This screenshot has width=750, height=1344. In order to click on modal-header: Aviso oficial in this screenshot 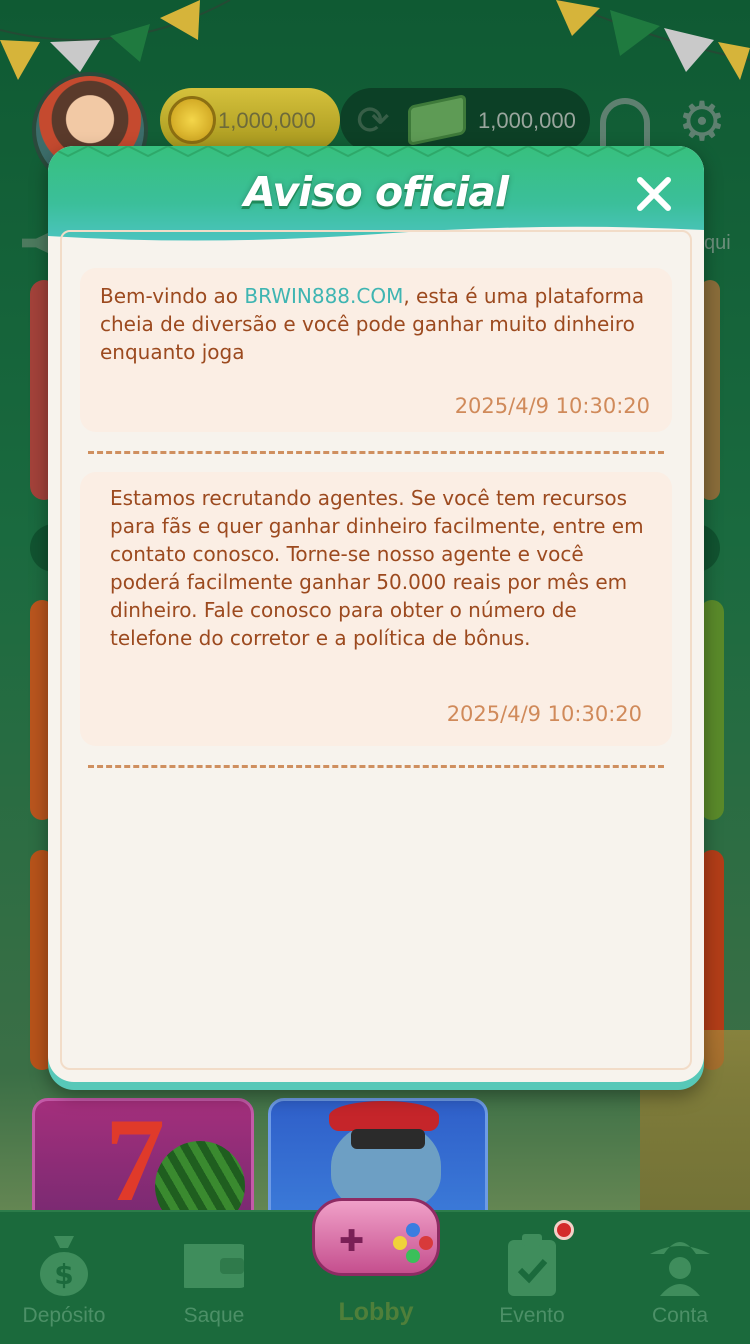, I will do `click(376, 196)`.